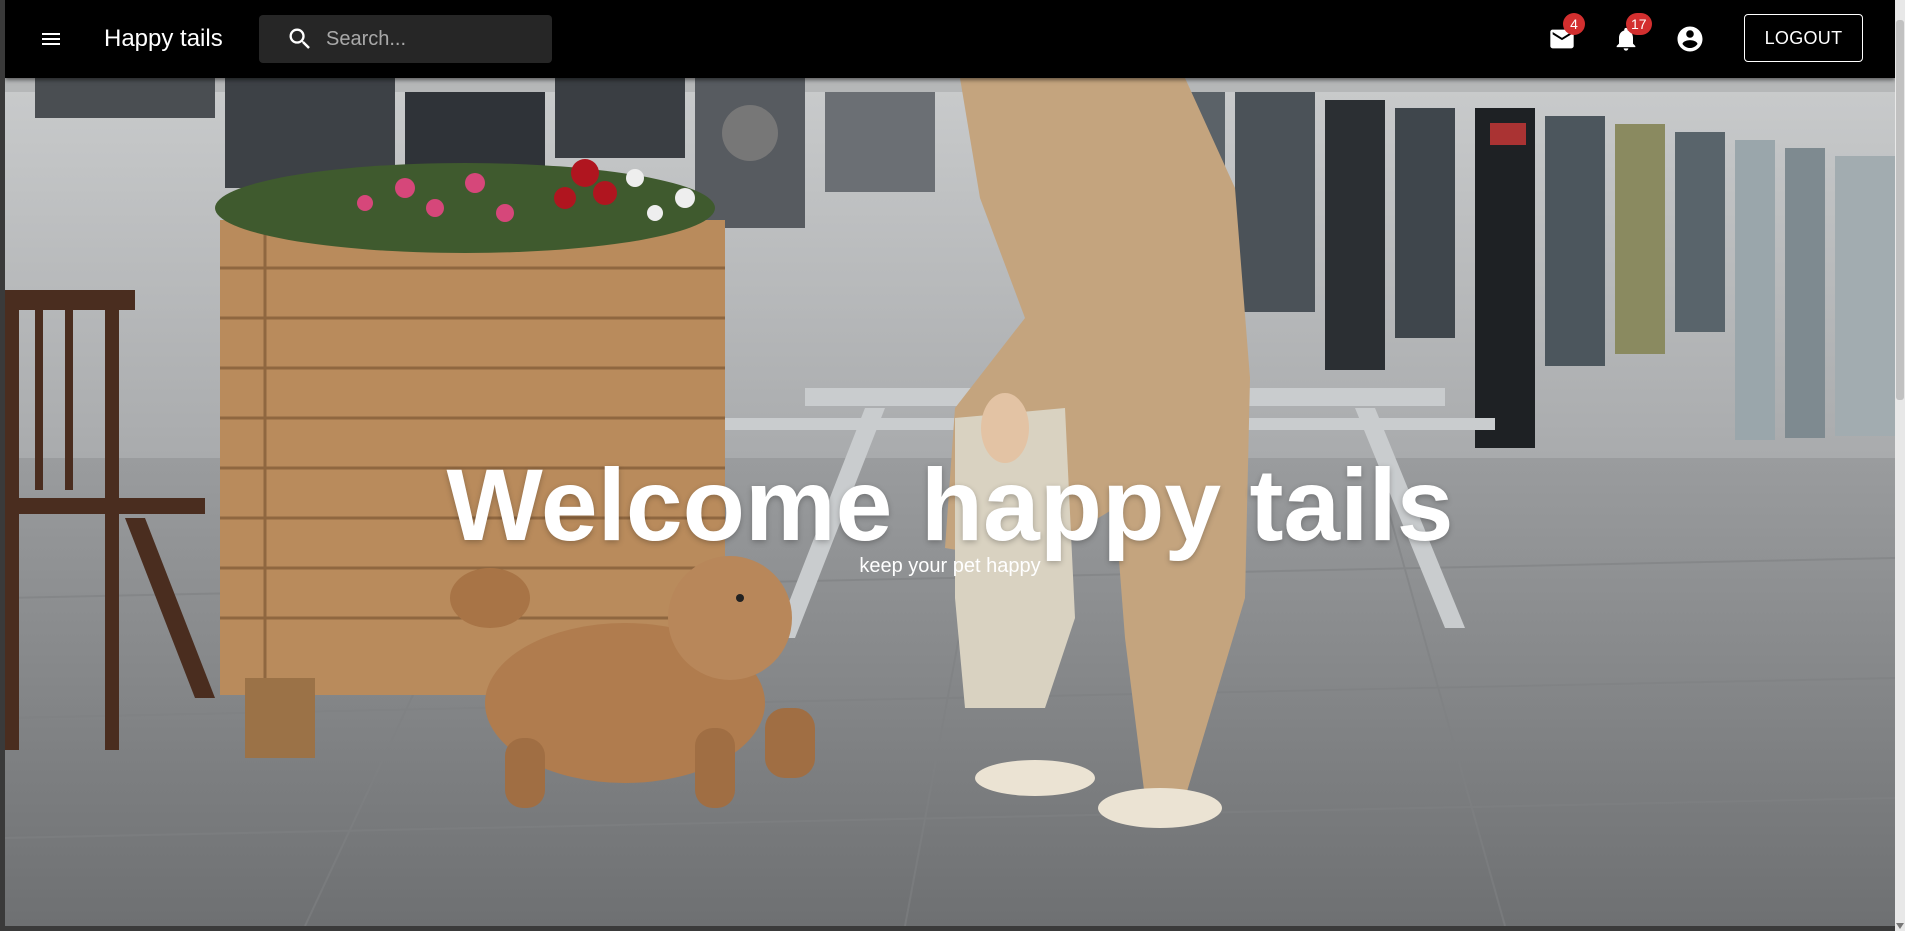 This screenshot has height=931, width=1905. Describe the element at coordinates (1574, 24) in the screenshot. I see `mail-badge: 4` at that location.